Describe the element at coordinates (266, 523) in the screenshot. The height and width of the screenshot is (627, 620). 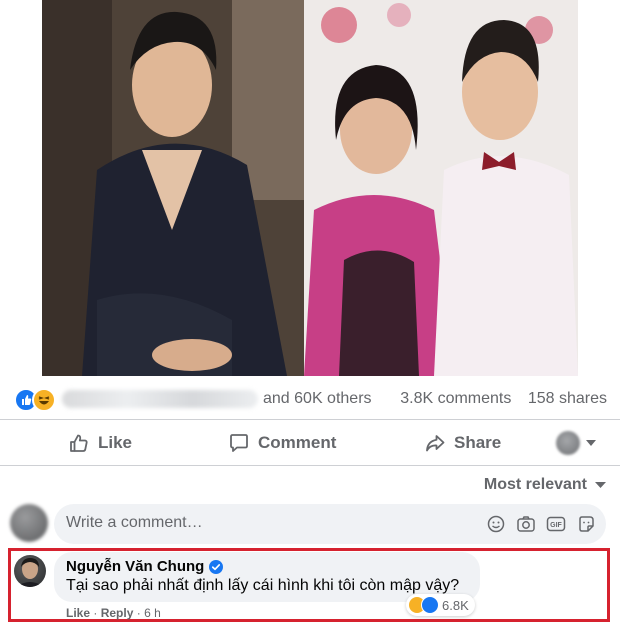
I see `comment-input` at that location.